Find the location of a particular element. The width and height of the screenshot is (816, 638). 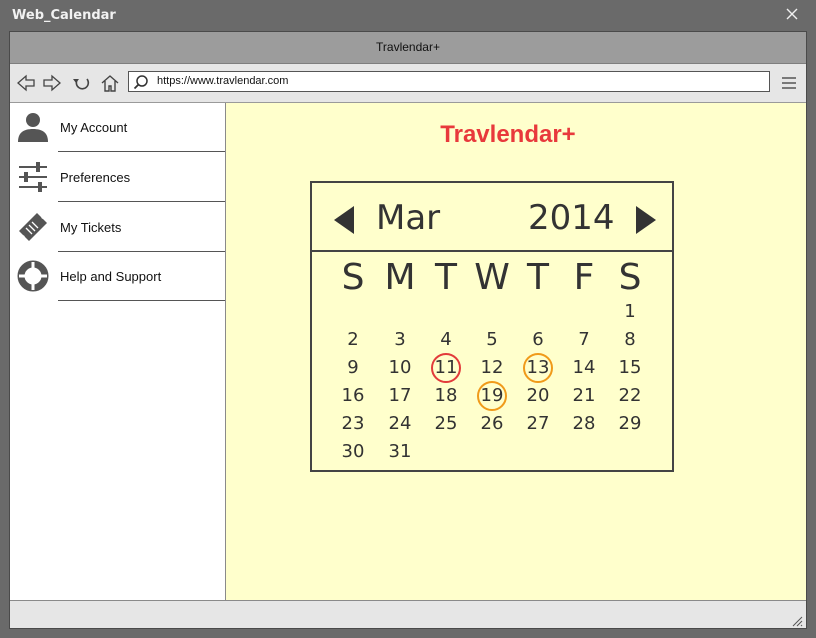

calendar-day: 26 is located at coordinates (492, 424).